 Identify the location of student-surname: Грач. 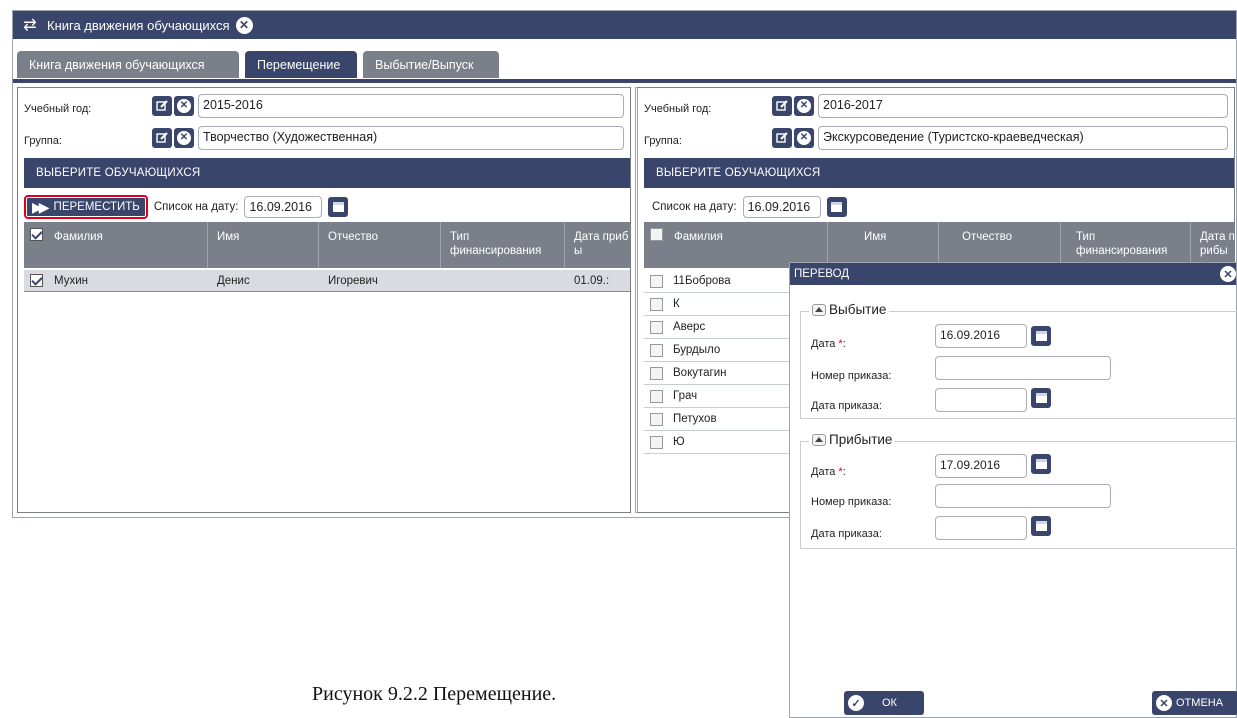
(685, 396).